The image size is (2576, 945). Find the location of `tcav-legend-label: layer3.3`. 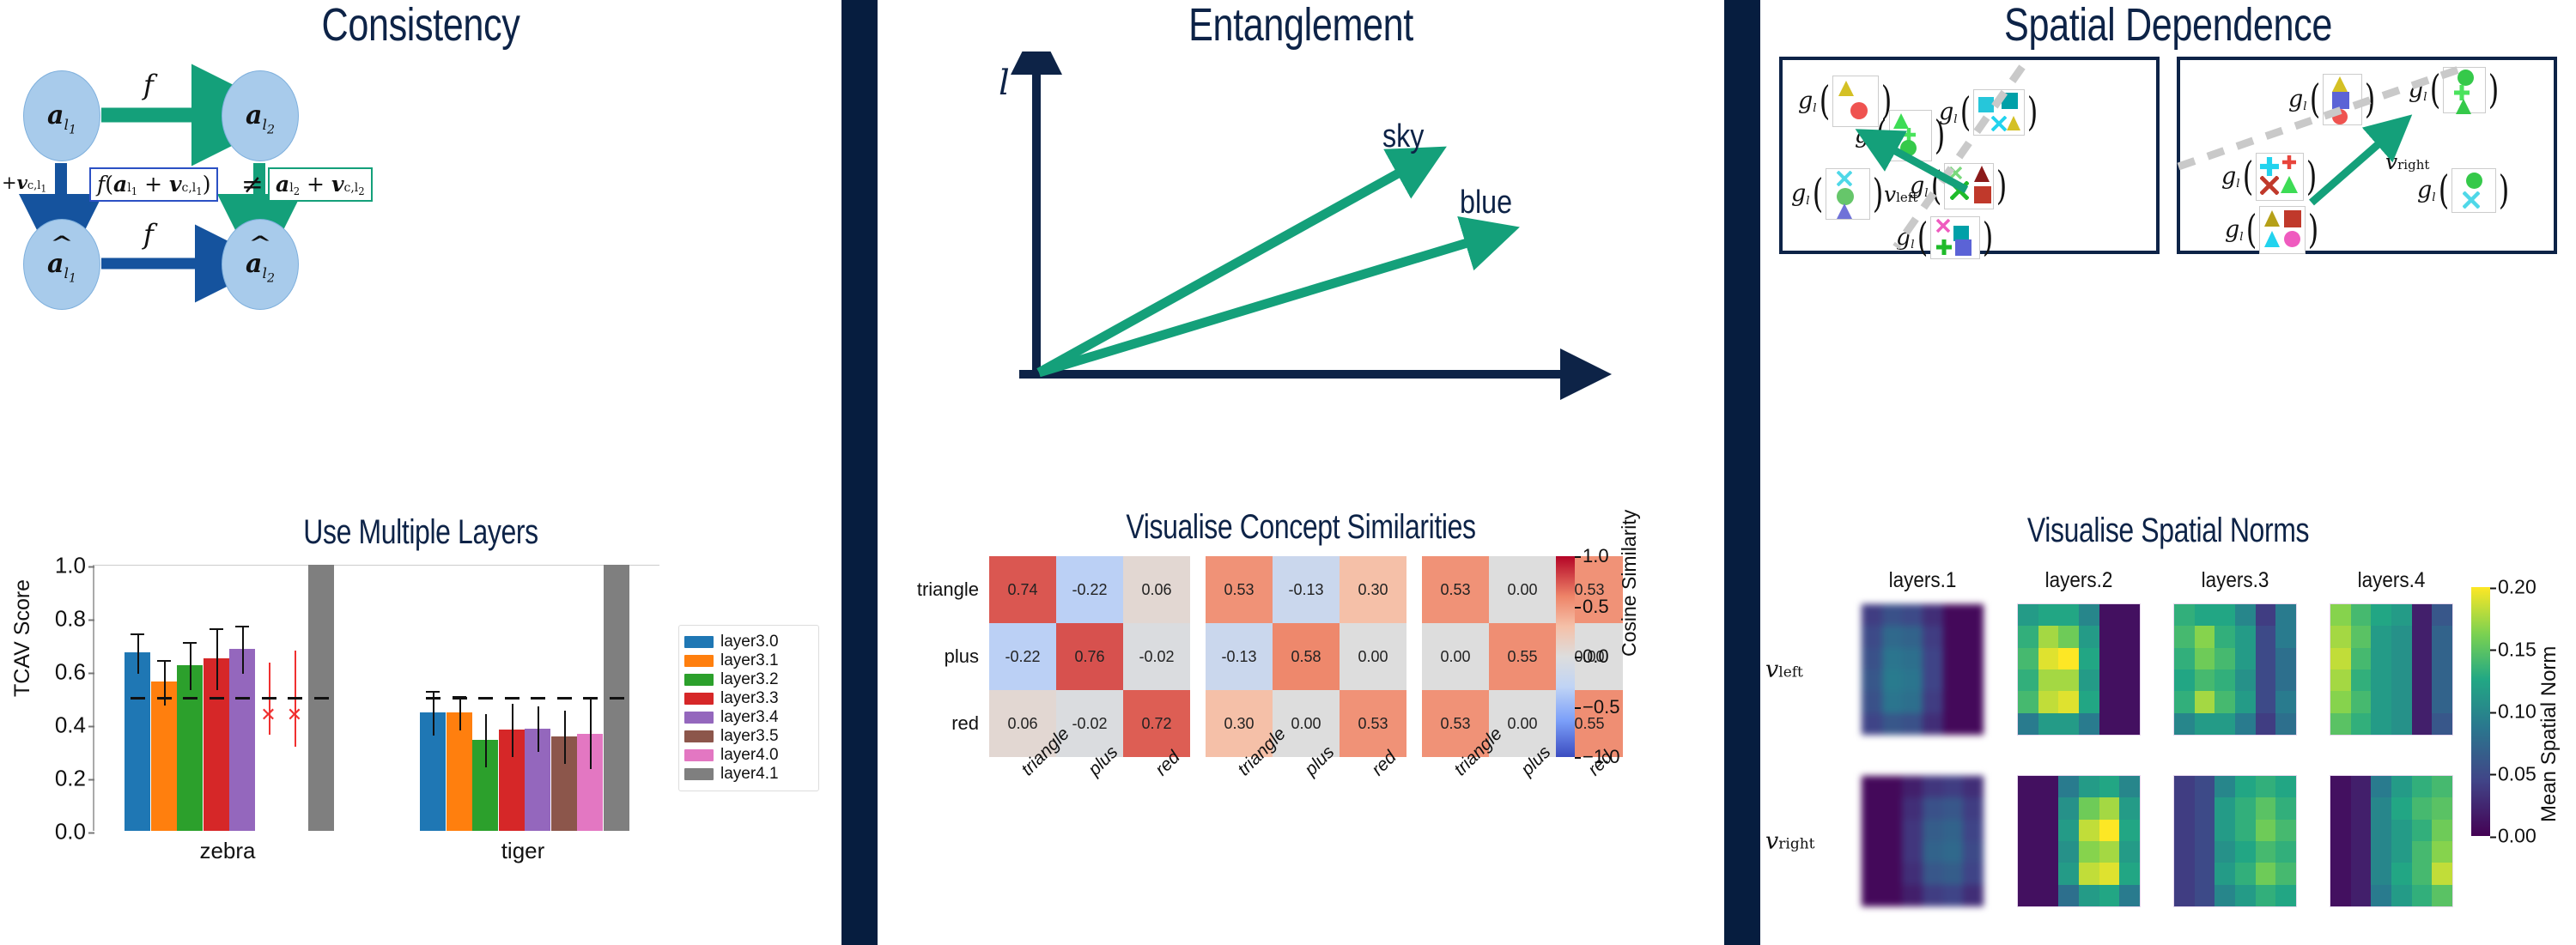

tcav-legend-label: layer3.3 is located at coordinates (749, 698).